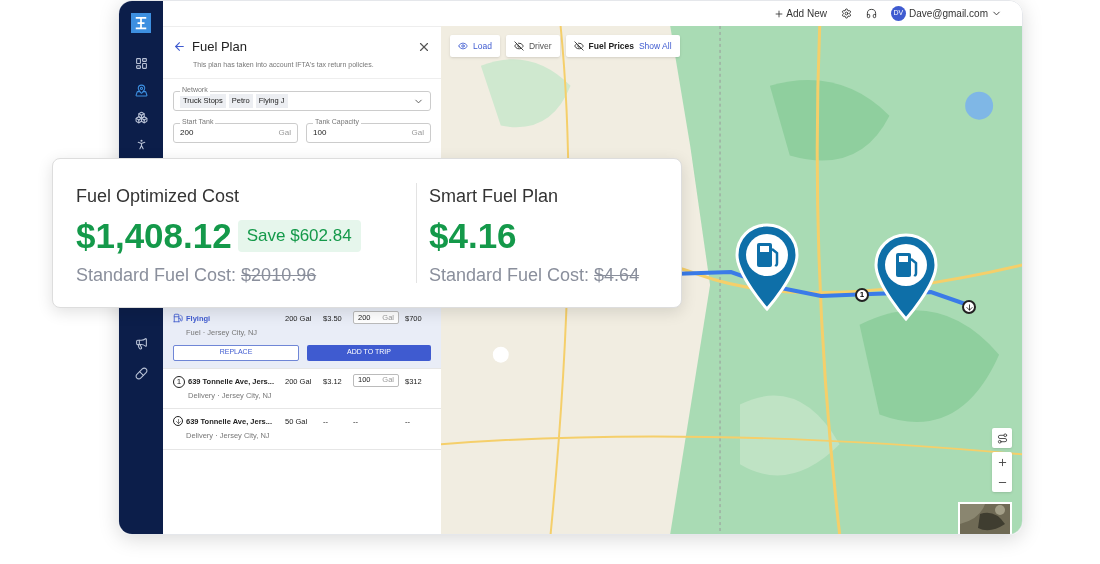 Image resolution: width=1100 pixels, height=564 pixels. Describe the element at coordinates (779, 13) in the screenshot. I see `plus-icon` at that location.